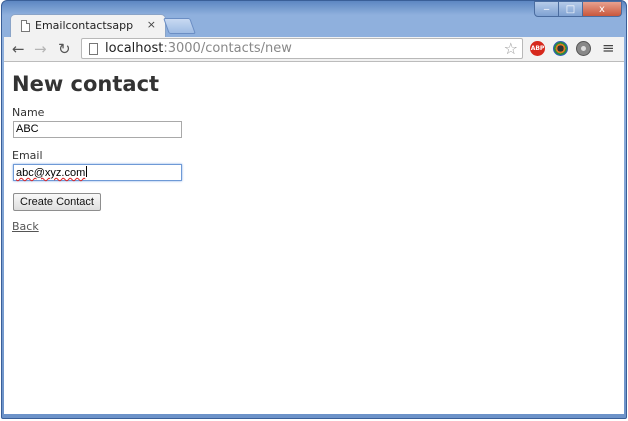 The width and height of the screenshot is (628, 421). Describe the element at coordinates (18, 49) in the screenshot. I see `back-arrow-icon: ←` at that location.